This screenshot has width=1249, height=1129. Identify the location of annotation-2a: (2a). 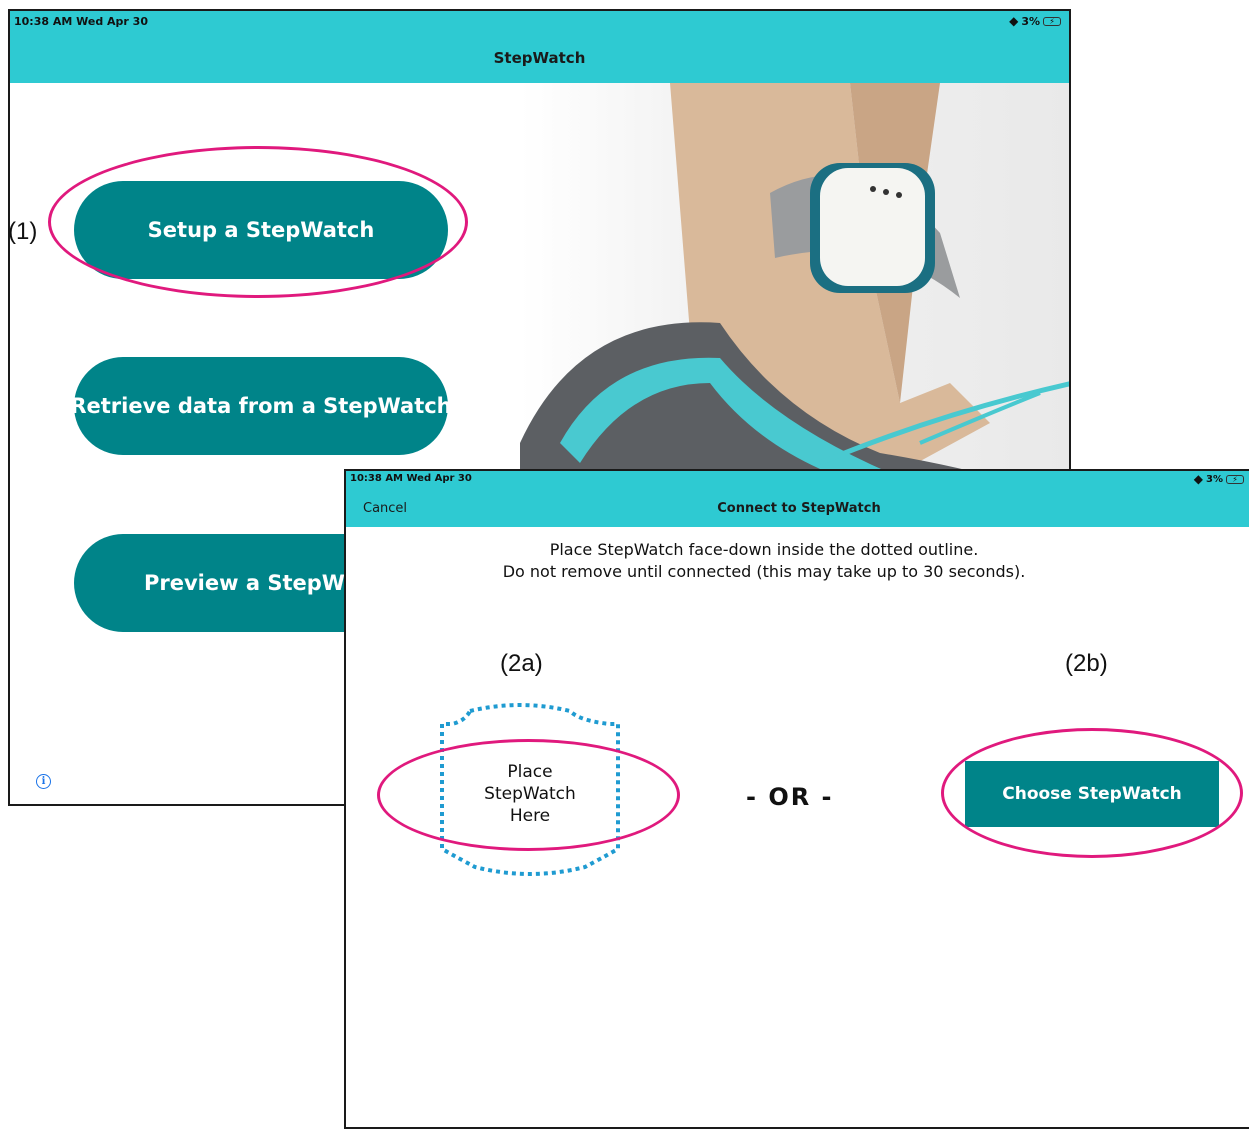
(521, 663).